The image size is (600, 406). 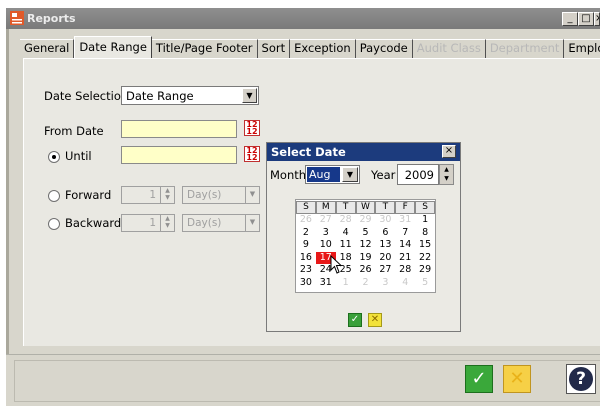 I want to click on calendar-day: 23, so click(x=306, y=270).